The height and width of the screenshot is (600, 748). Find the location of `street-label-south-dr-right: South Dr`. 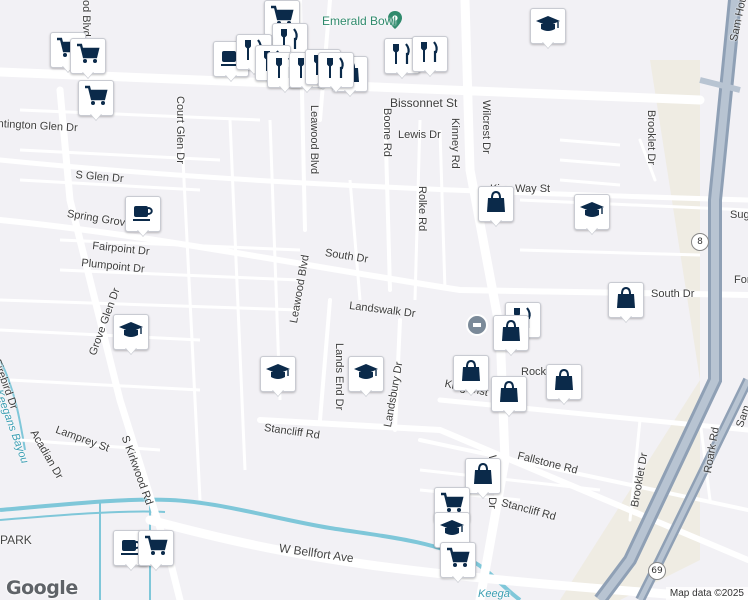

street-label-south-dr-right: South Dr is located at coordinates (673, 294).